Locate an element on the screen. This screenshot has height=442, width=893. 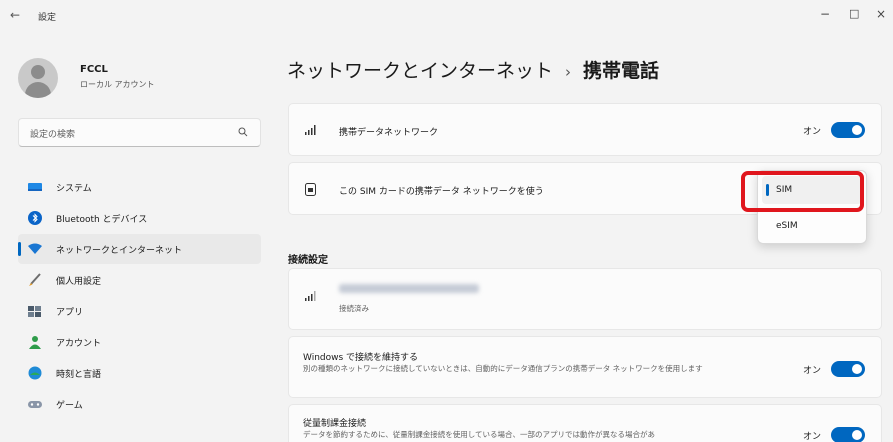
sidebar-item-label: Bluetooth とデバイス is located at coordinates (102, 220).